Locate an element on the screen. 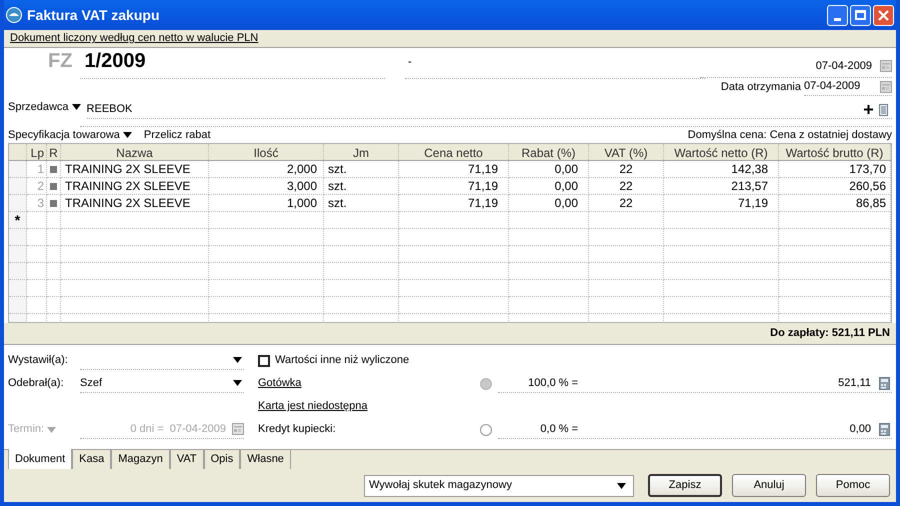  amount-field: 0,00 is located at coordinates (860, 429).